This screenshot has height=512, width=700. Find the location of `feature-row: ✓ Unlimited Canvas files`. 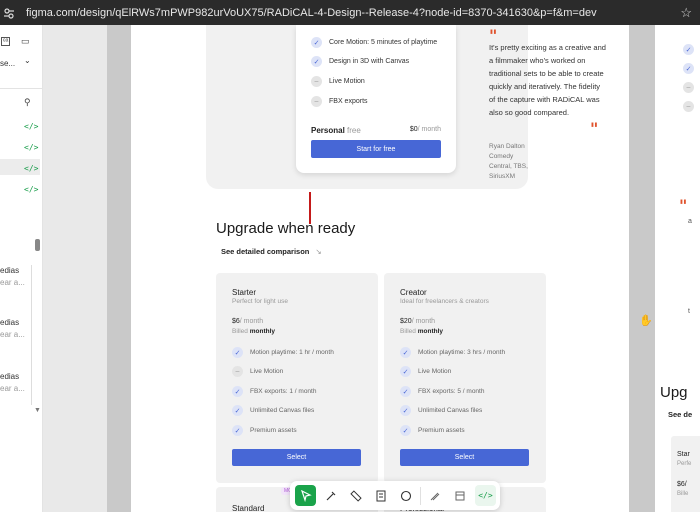

feature-row: ✓ Unlimited Canvas files is located at coordinates (441, 410).